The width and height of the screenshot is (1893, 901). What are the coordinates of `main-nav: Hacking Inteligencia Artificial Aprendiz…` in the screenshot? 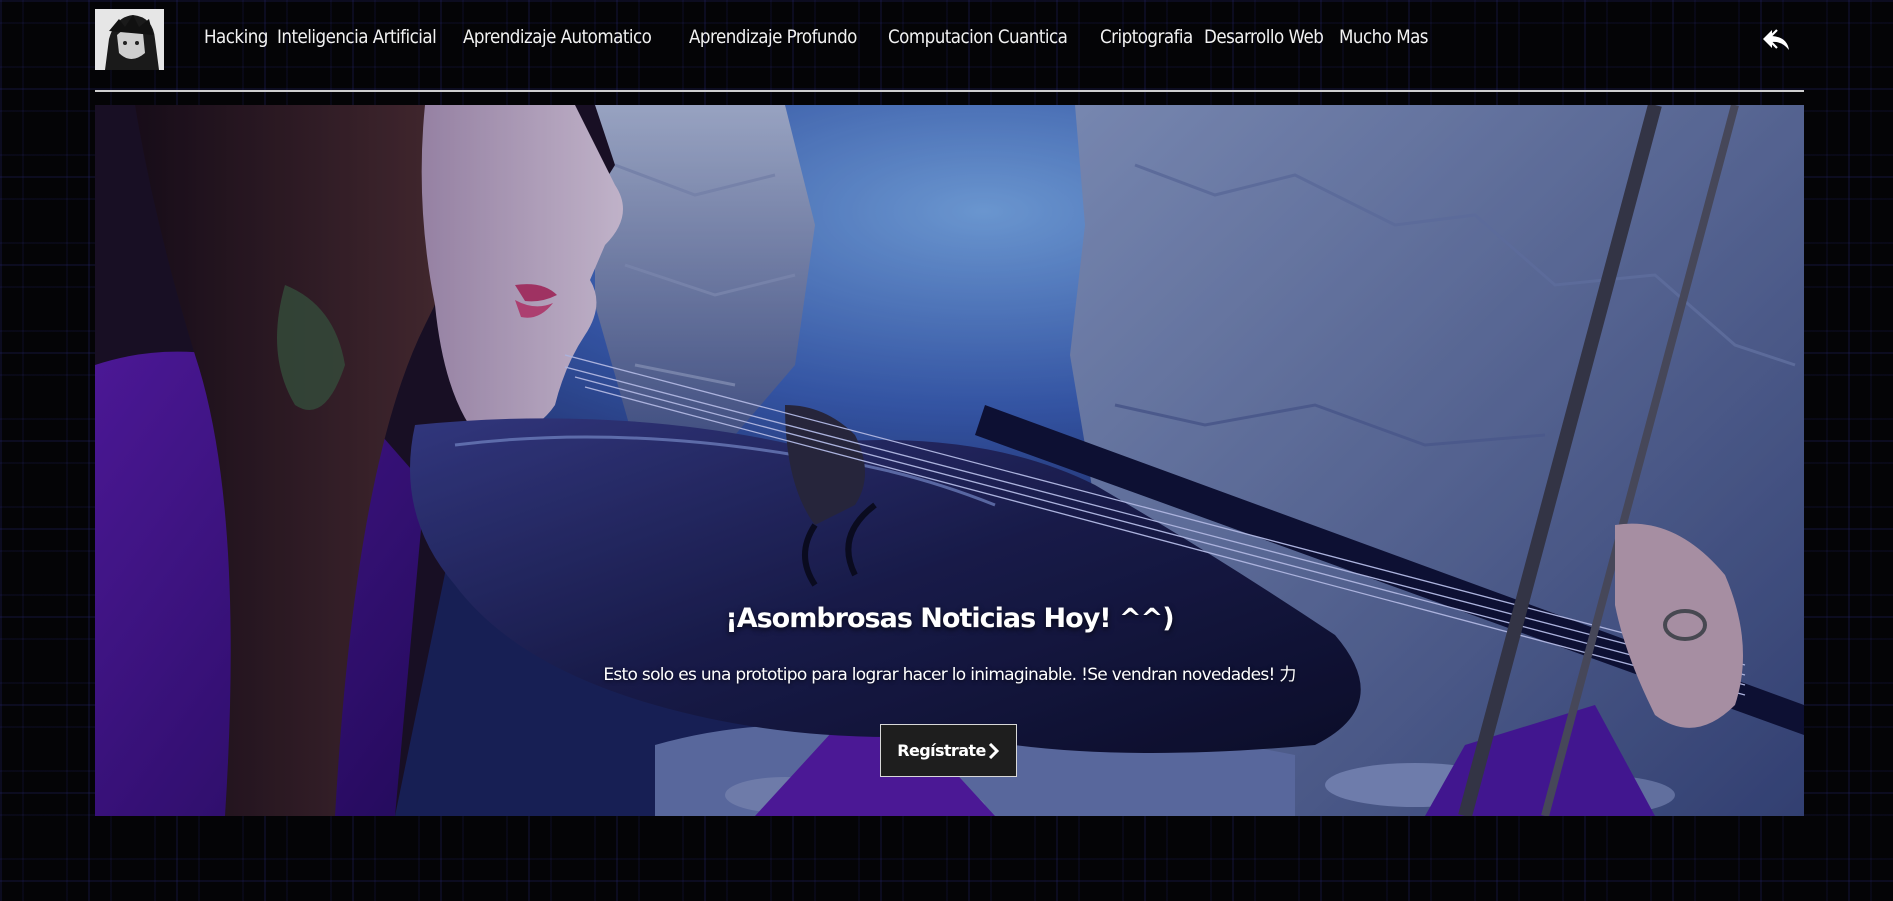 It's located at (822, 37).